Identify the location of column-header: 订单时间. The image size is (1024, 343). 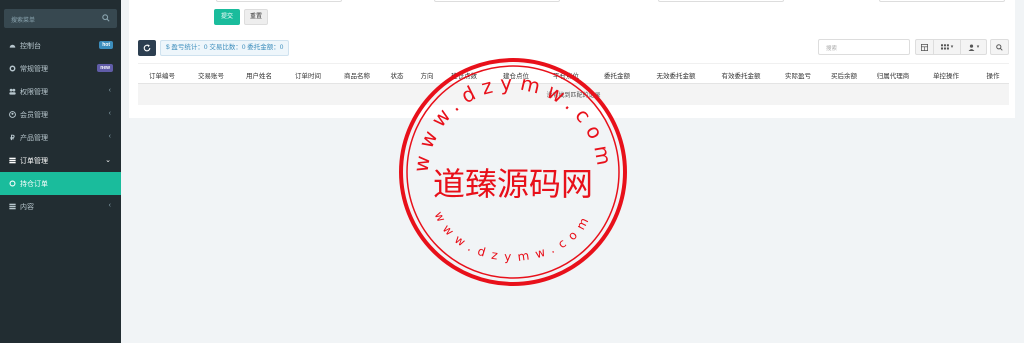
(308, 75).